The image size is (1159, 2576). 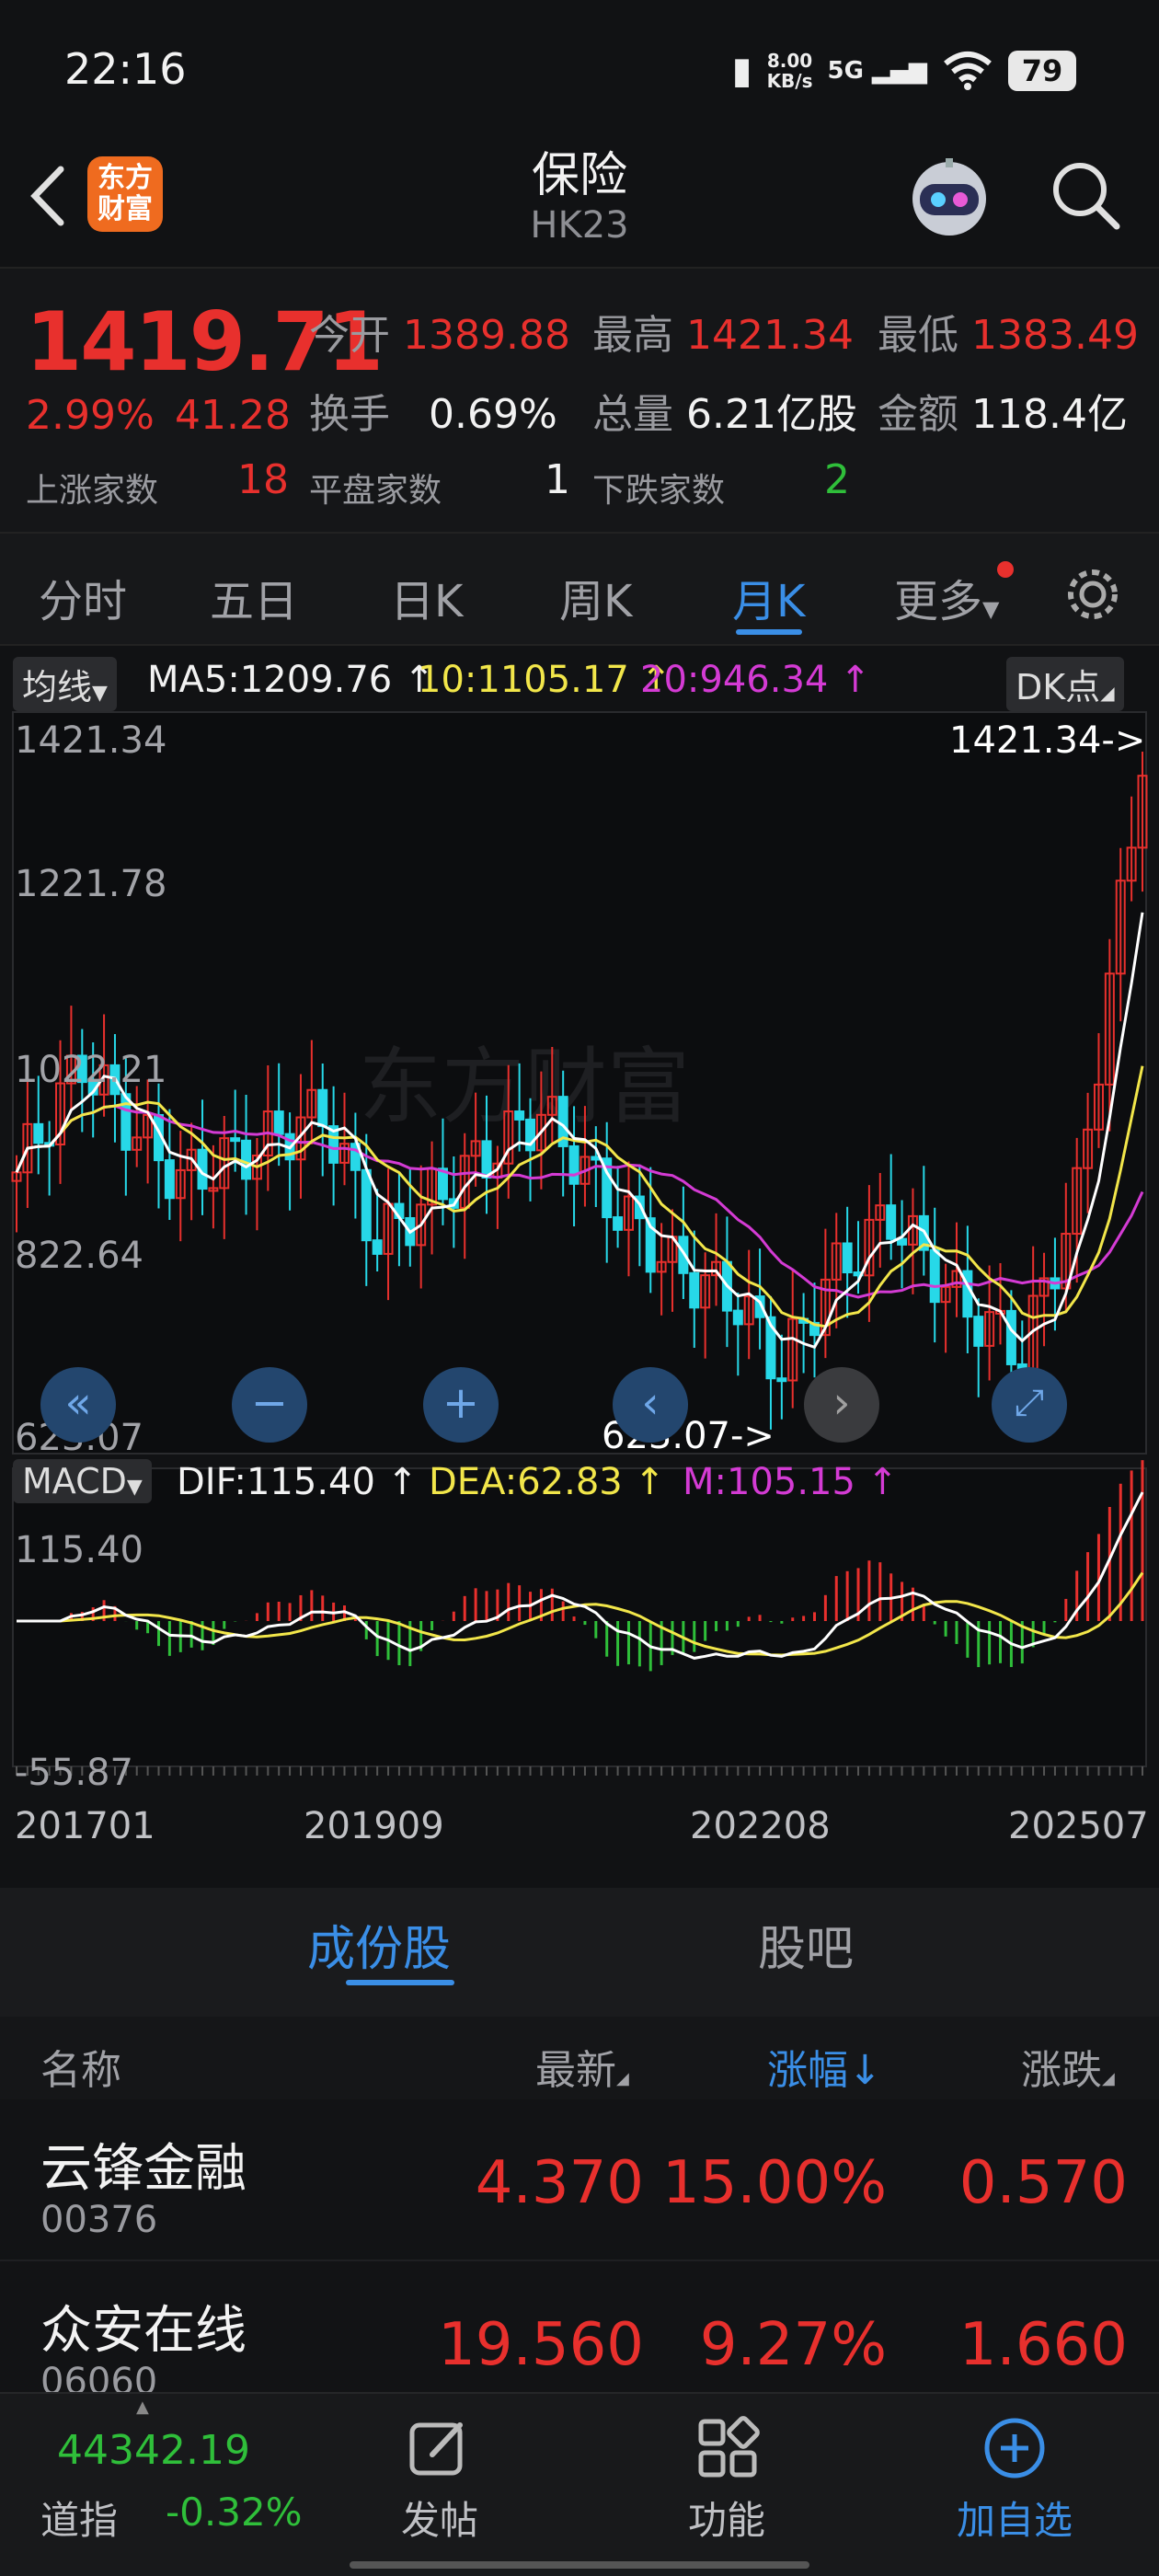 I want to click on index-value: 44342.19, so click(x=153, y=2450).